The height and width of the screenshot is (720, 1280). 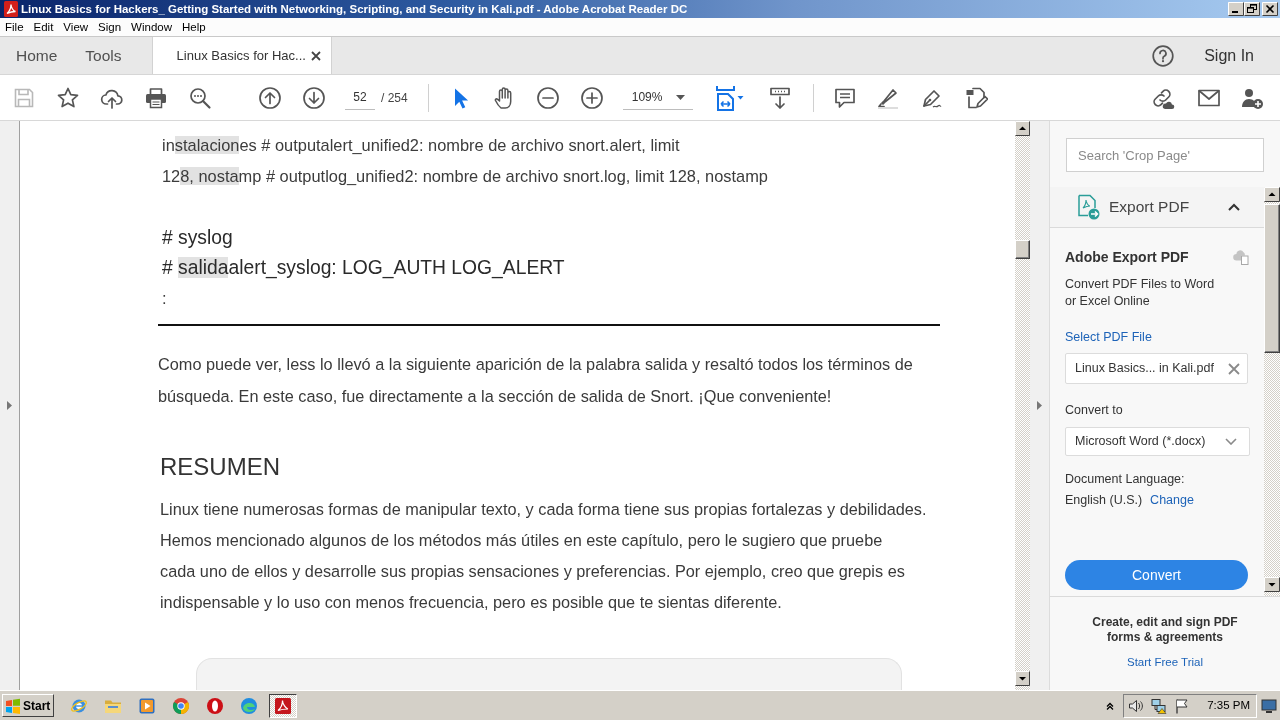 What do you see at coordinates (1182, 705) in the screenshot?
I see `flag-icon` at bounding box center [1182, 705].